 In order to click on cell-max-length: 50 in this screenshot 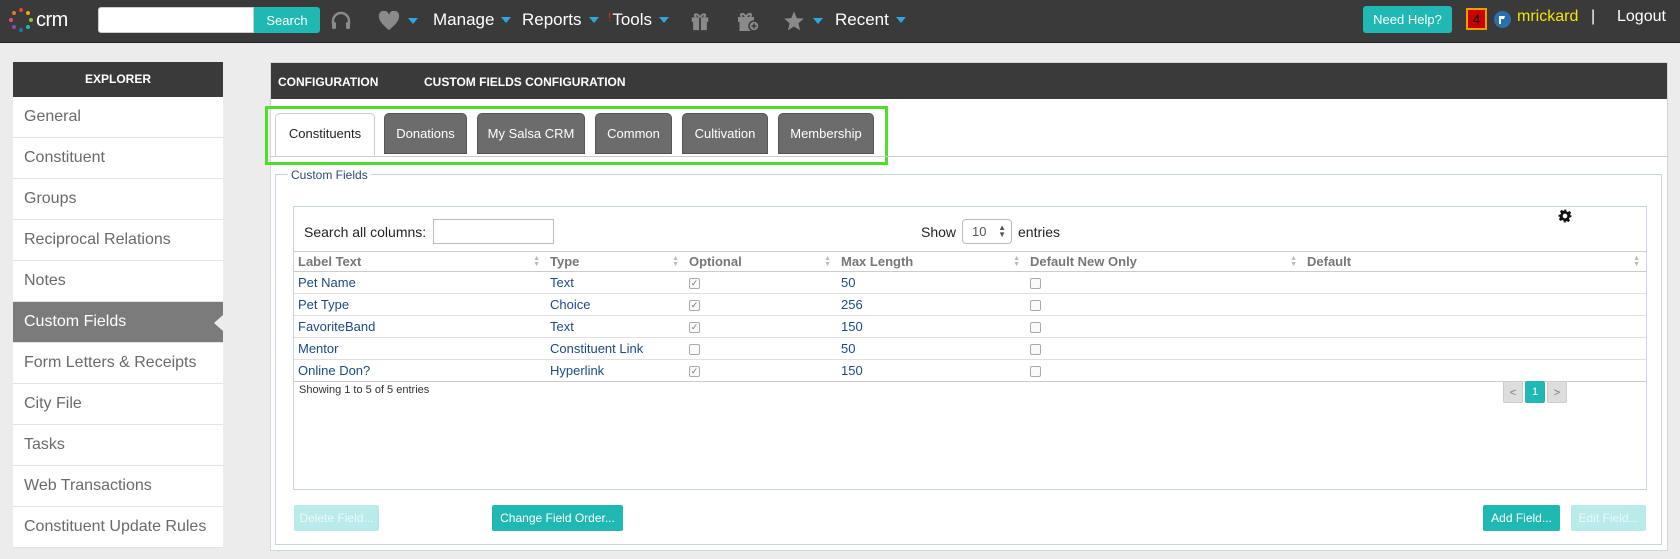, I will do `click(931, 348)`.